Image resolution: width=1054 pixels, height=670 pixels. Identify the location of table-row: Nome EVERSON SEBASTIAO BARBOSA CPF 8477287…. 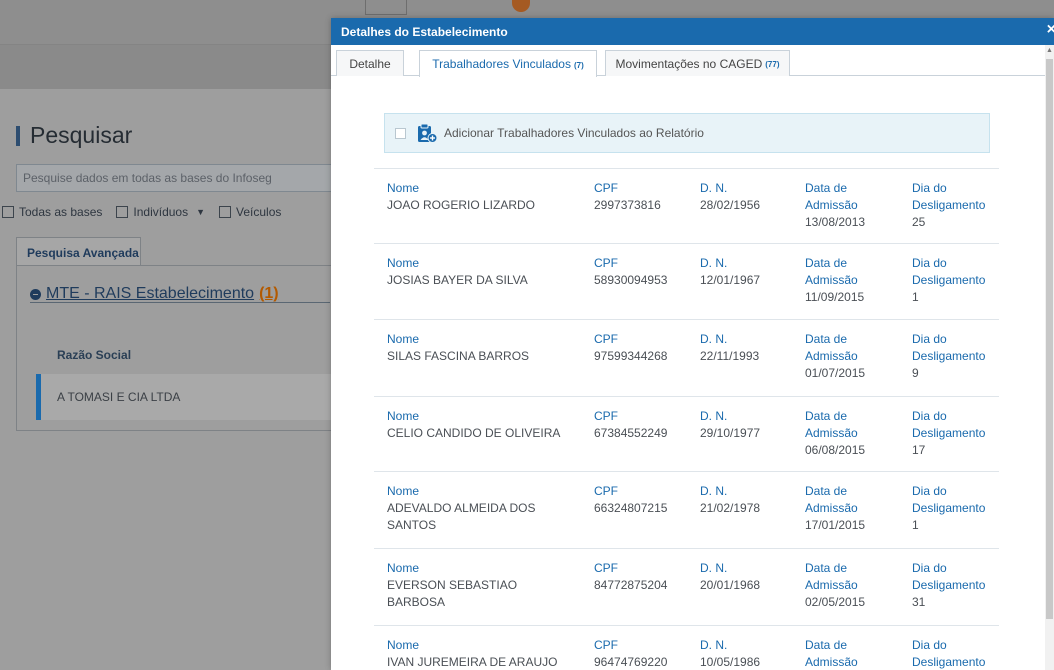
(686, 586).